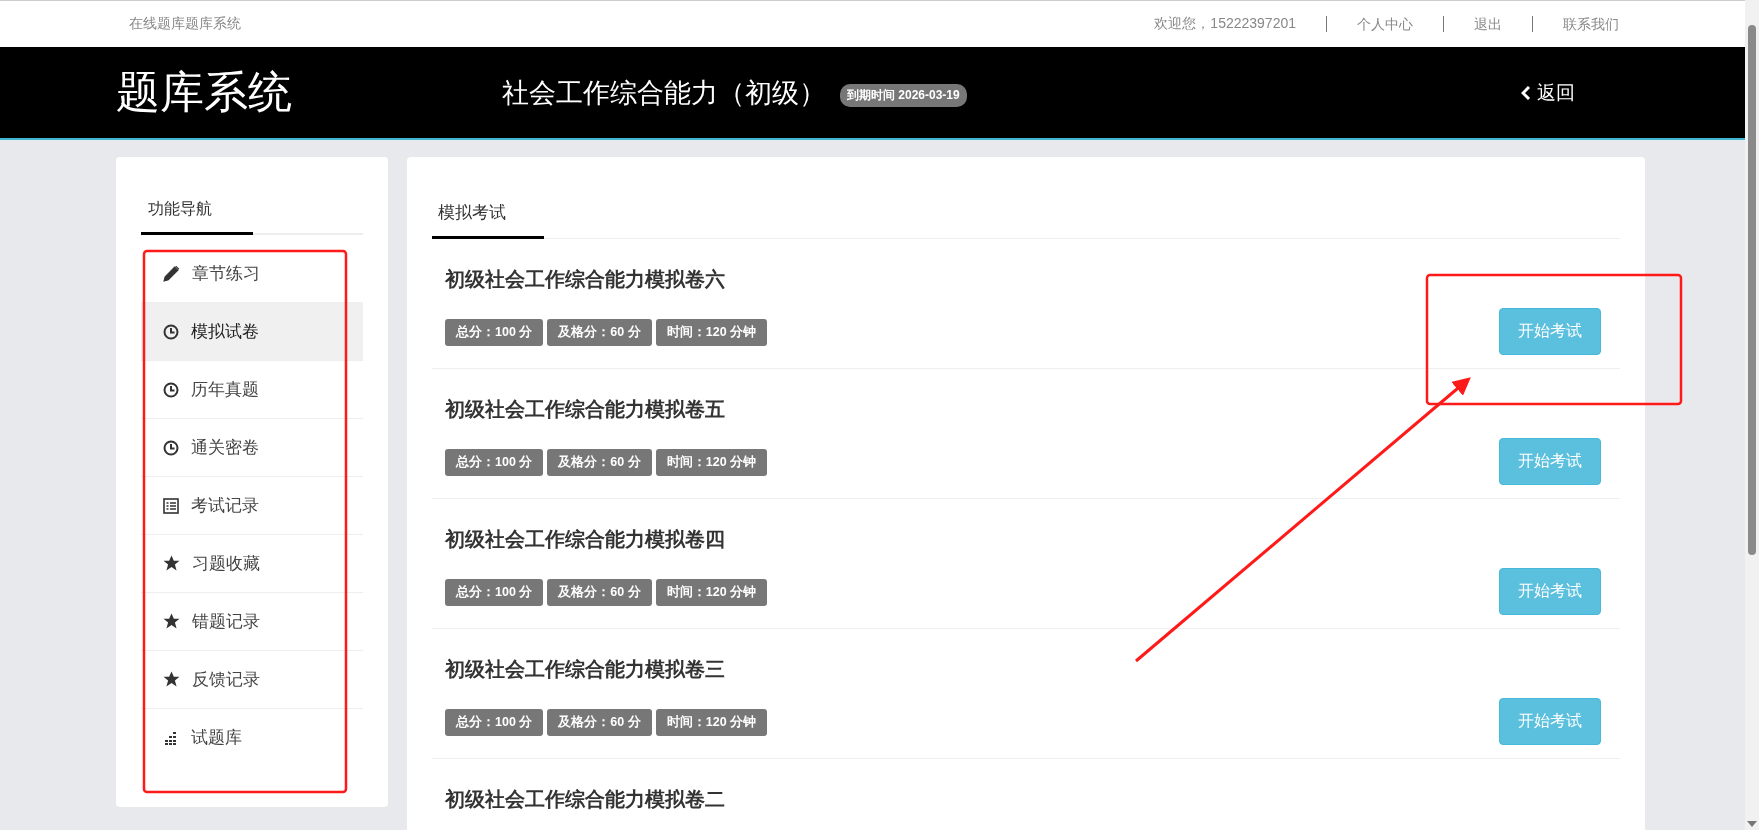  Describe the element at coordinates (585, 279) in the screenshot. I see `exam-title: 初级社会工作综合能力模拟卷六` at that location.